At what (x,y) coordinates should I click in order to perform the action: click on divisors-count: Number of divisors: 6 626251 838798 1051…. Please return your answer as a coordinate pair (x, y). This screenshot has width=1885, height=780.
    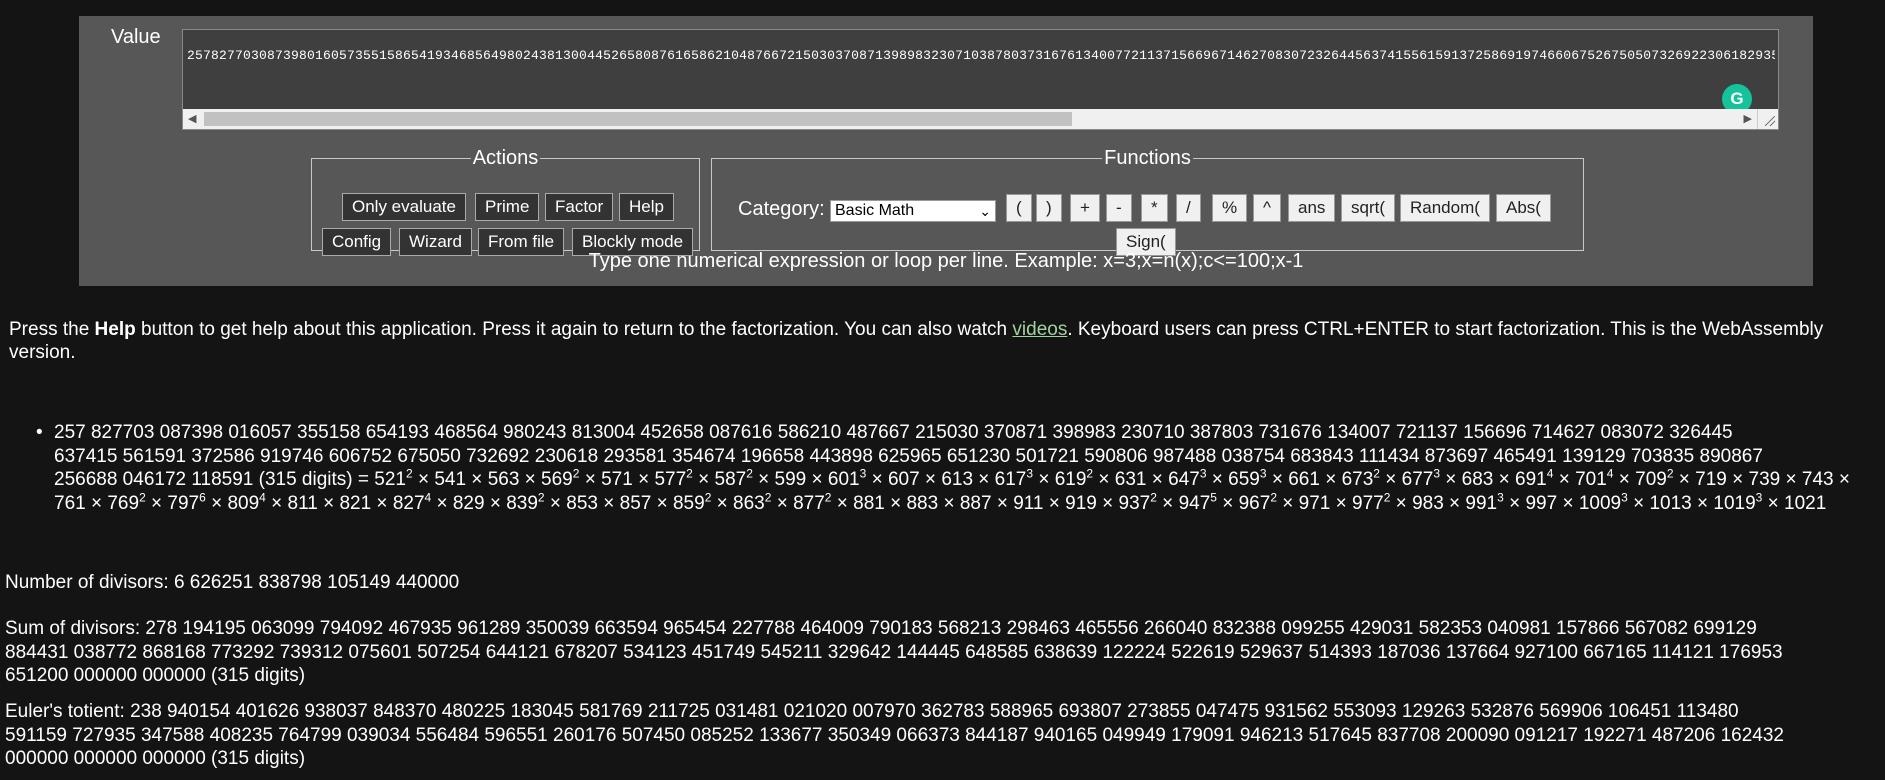
    Looking at the image, I should click on (232, 582).